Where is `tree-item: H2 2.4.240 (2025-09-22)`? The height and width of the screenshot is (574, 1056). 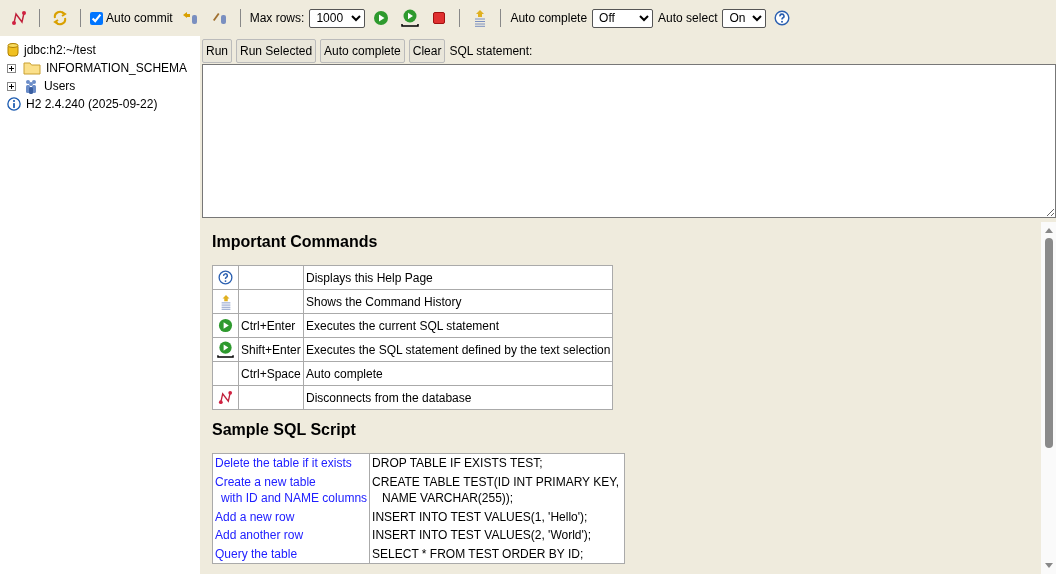
tree-item: H2 2.4.240 (2025-09-22) is located at coordinates (92, 104).